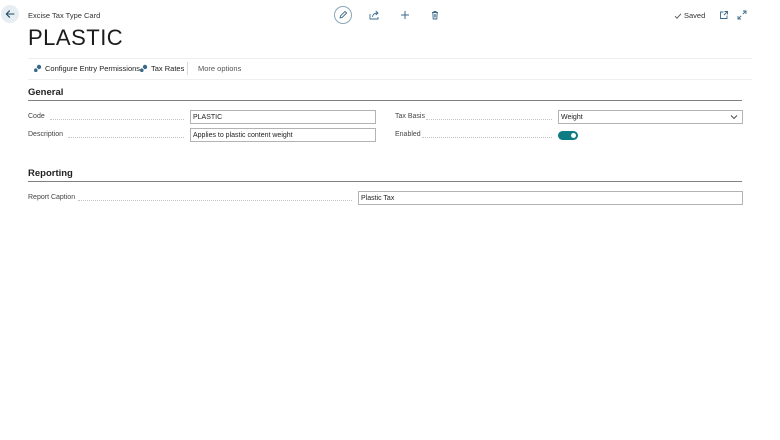 The width and height of the screenshot is (780, 440). What do you see at coordinates (487, 137) in the screenshot?
I see `enabled-dots` at bounding box center [487, 137].